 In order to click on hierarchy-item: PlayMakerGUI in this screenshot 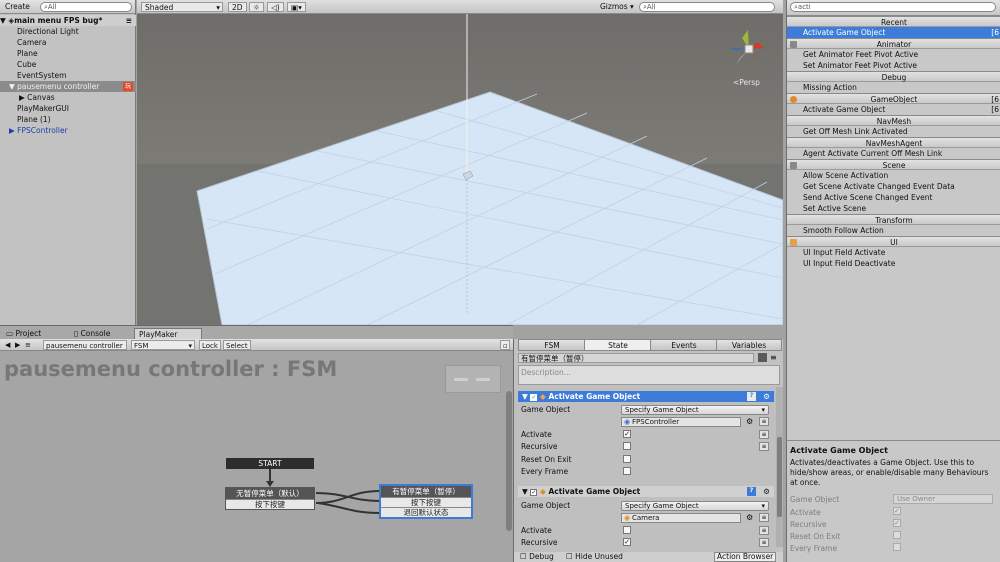, I will do `click(68, 108)`.